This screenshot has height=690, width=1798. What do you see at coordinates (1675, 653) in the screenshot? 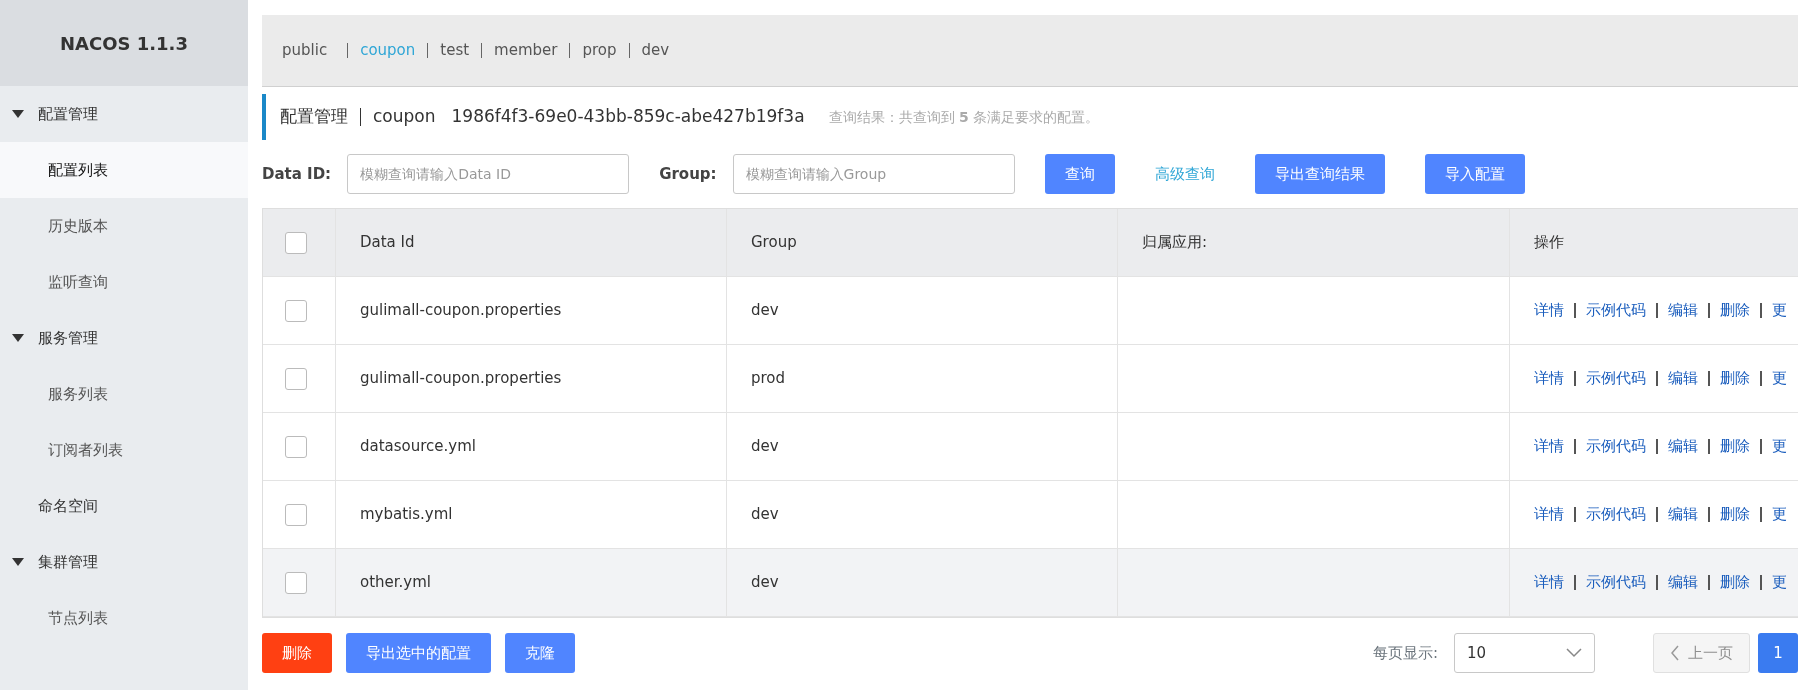
I see `chevron-left-icon` at bounding box center [1675, 653].